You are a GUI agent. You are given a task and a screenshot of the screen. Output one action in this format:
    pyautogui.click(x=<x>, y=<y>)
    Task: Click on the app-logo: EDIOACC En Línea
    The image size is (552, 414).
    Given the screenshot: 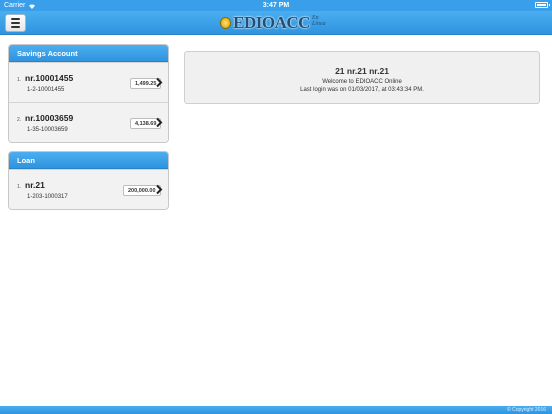 What is the action you would take?
    pyautogui.click(x=276, y=23)
    